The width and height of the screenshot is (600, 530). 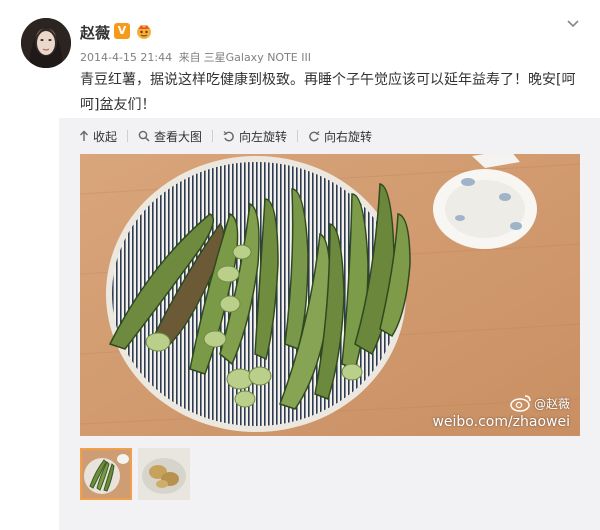 What do you see at coordinates (144, 32) in the screenshot?
I see `crown-icon` at bounding box center [144, 32].